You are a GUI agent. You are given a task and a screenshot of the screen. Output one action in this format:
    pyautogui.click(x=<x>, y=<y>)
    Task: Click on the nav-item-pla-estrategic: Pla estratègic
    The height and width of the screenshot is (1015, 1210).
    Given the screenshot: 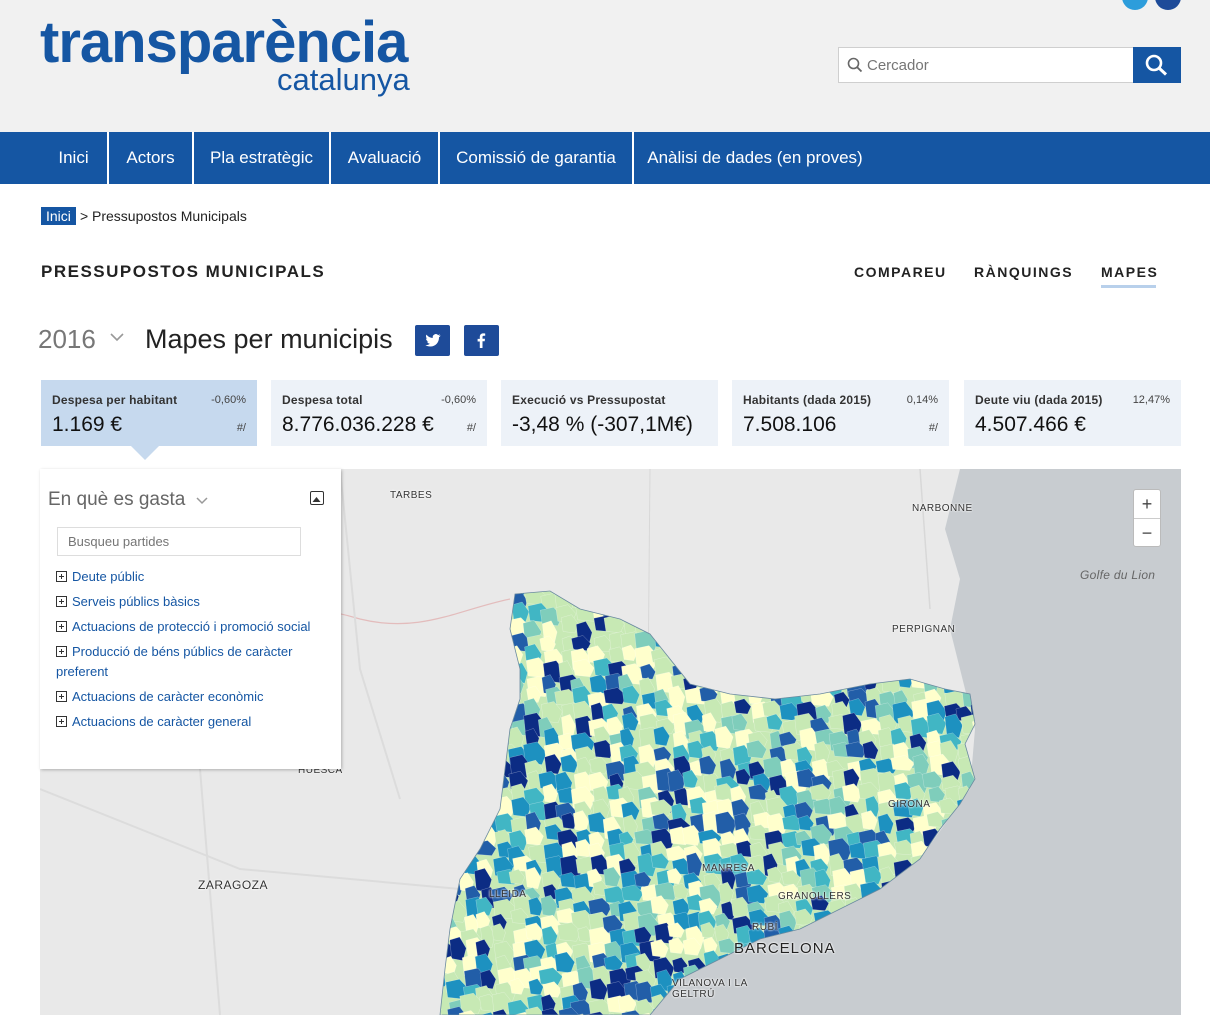 What is the action you would take?
    pyautogui.click(x=261, y=158)
    